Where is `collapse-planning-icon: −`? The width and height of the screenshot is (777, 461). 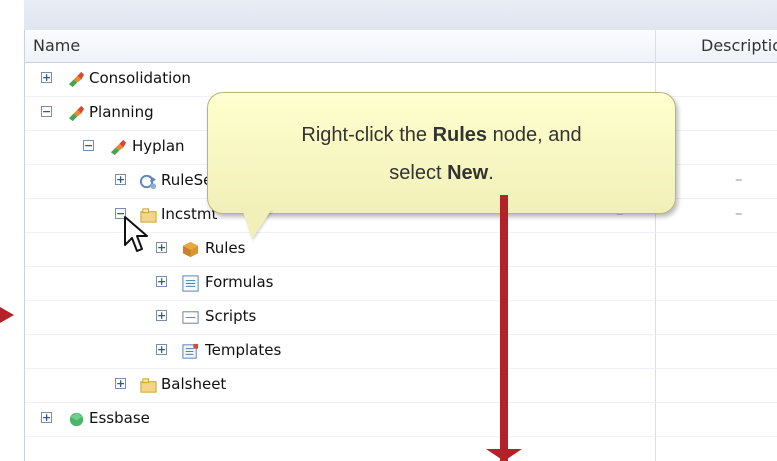
collapse-planning-icon: − is located at coordinates (46, 111).